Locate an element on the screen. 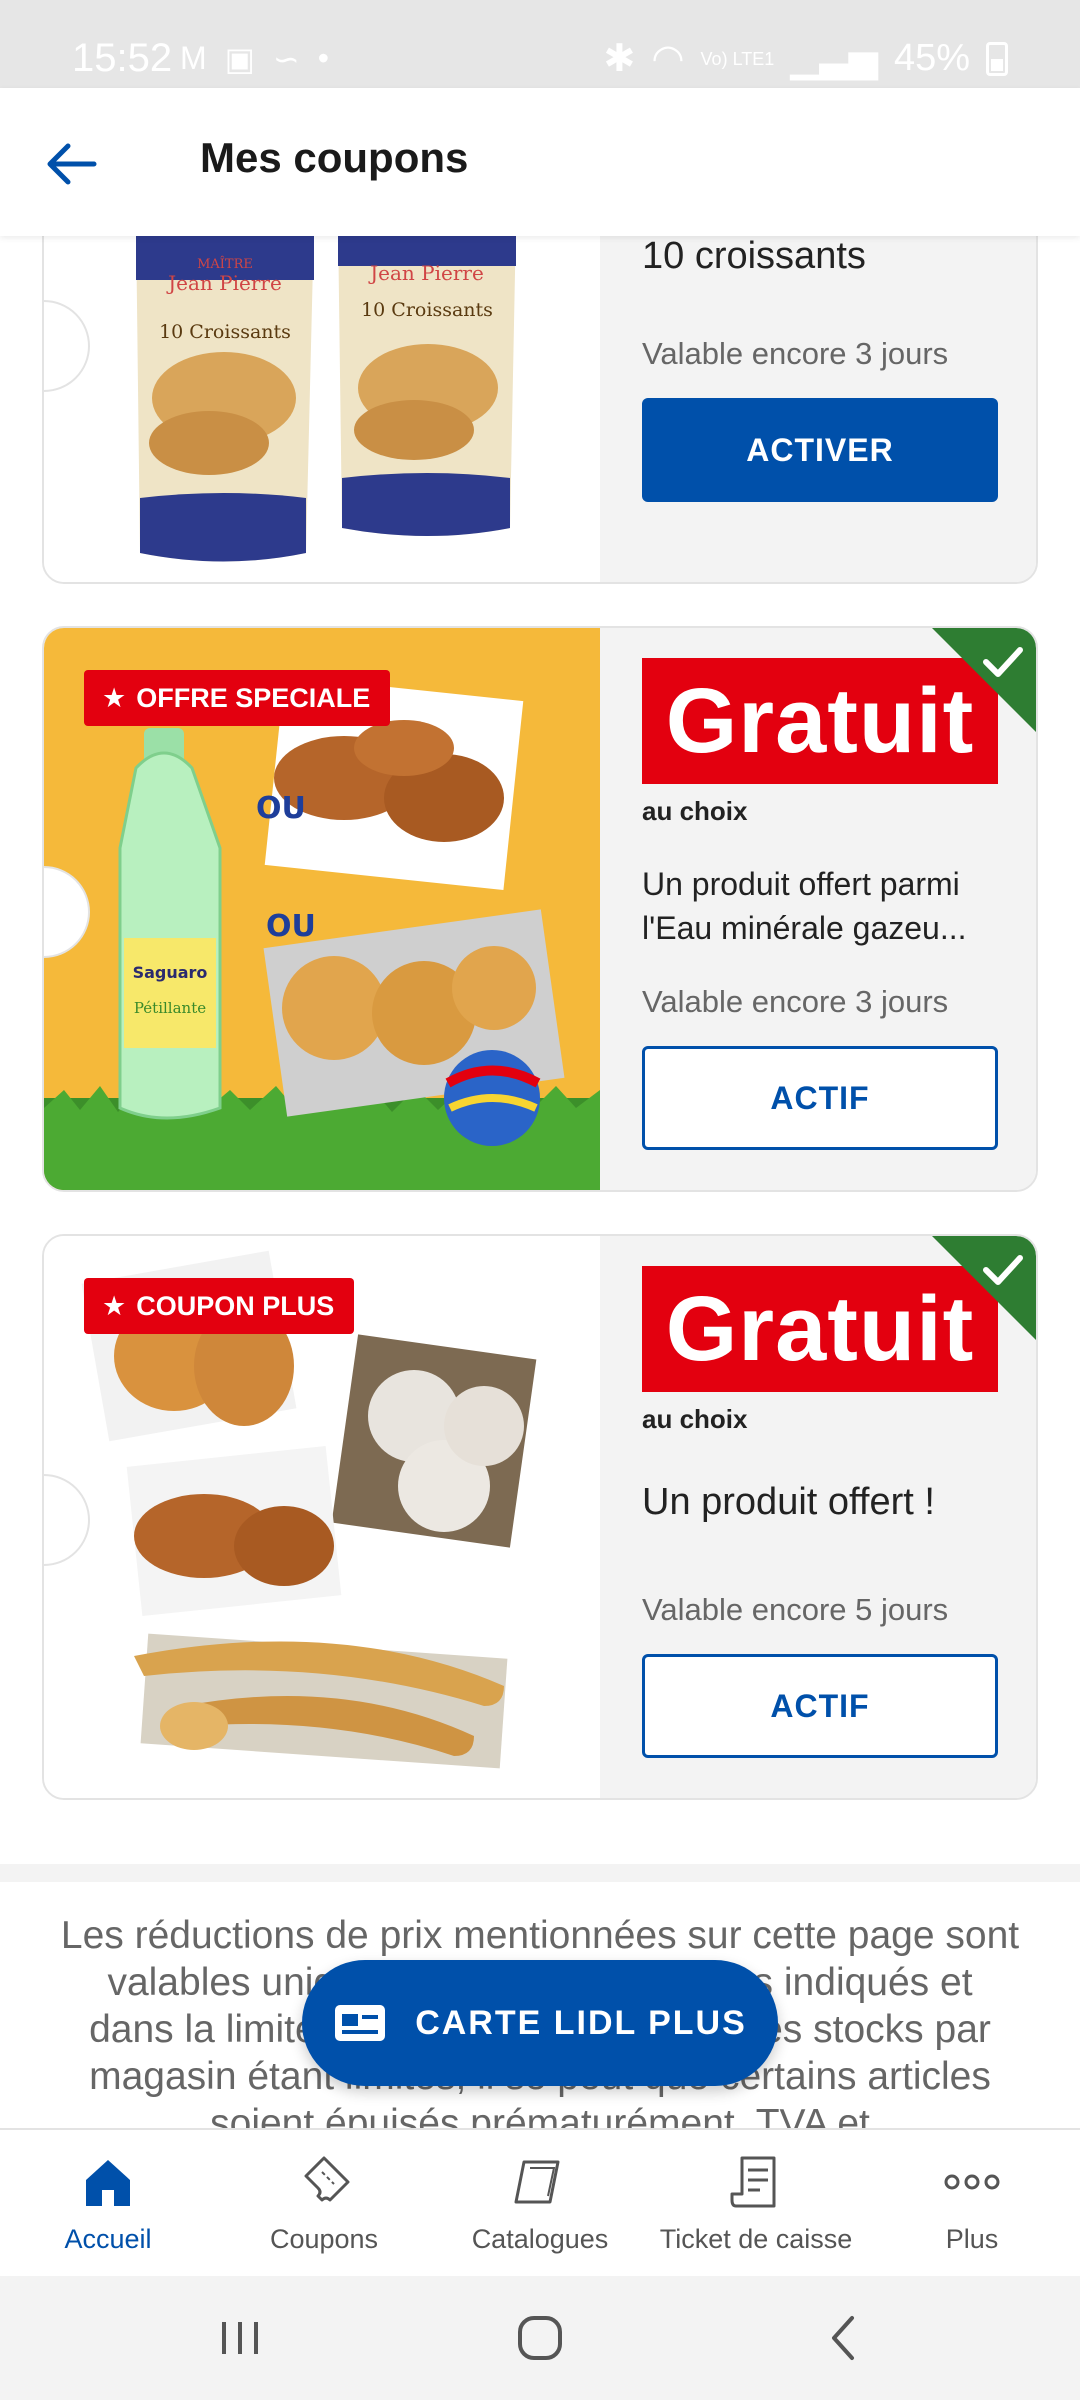 The image size is (1080, 2400). system-status: ✱ ◠ Vo) LTE1 ▁▃▅ 45% is located at coordinates (806, 58).